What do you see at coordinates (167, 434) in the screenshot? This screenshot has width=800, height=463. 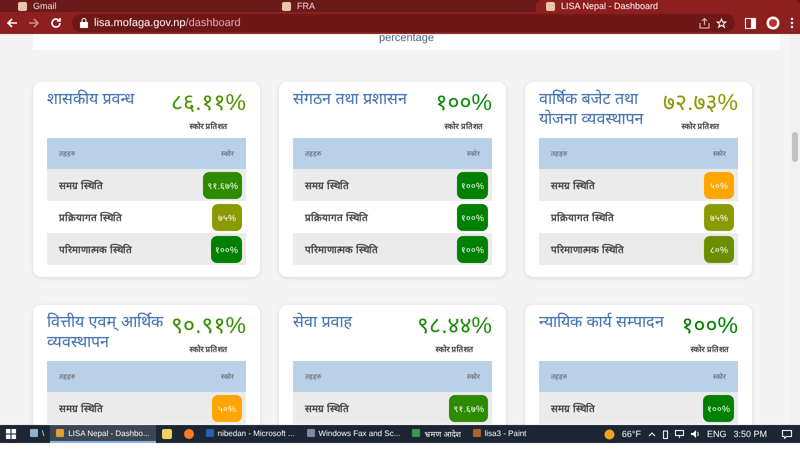 I see `sticky-note-icon` at bounding box center [167, 434].